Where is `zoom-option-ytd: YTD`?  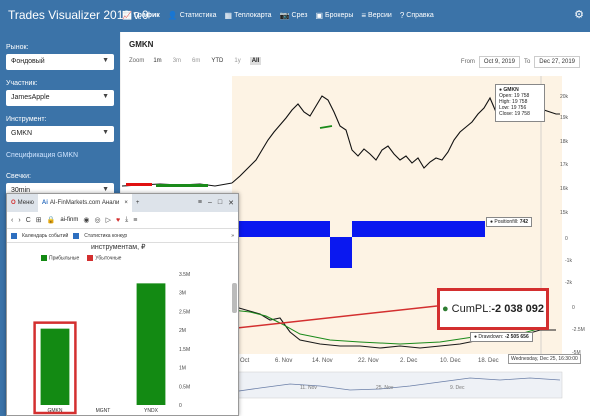 zoom-option-ytd: YTD is located at coordinates (217, 61).